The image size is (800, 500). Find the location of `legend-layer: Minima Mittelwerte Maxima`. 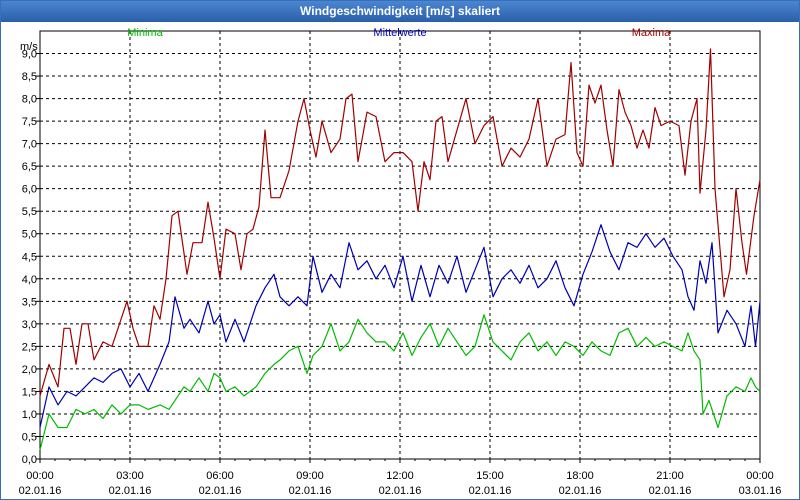

legend-layer: Minima Mittelwerte Maxima is located at coordinates (399, 33).